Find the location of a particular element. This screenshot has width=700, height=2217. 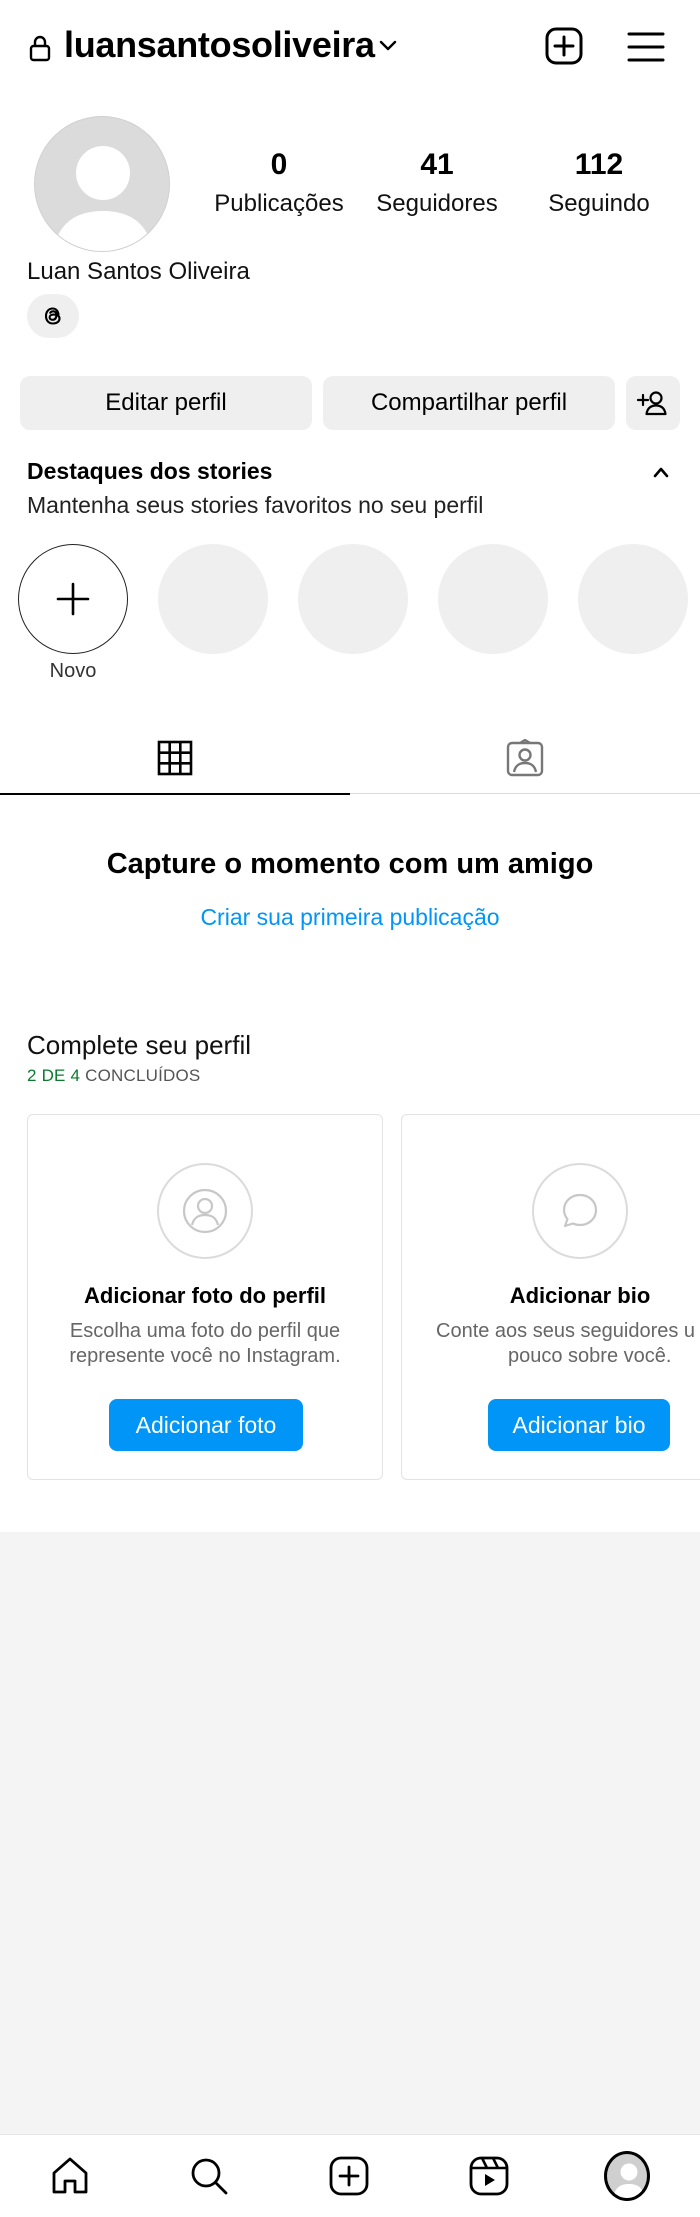

full-name: Luan Santos Oliveira is located at coordinates (138, 271).